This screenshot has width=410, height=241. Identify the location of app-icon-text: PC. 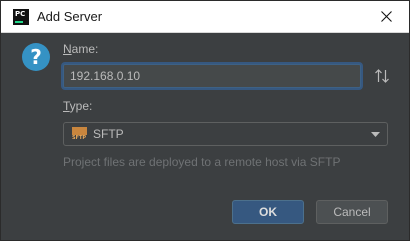
(20, 14).